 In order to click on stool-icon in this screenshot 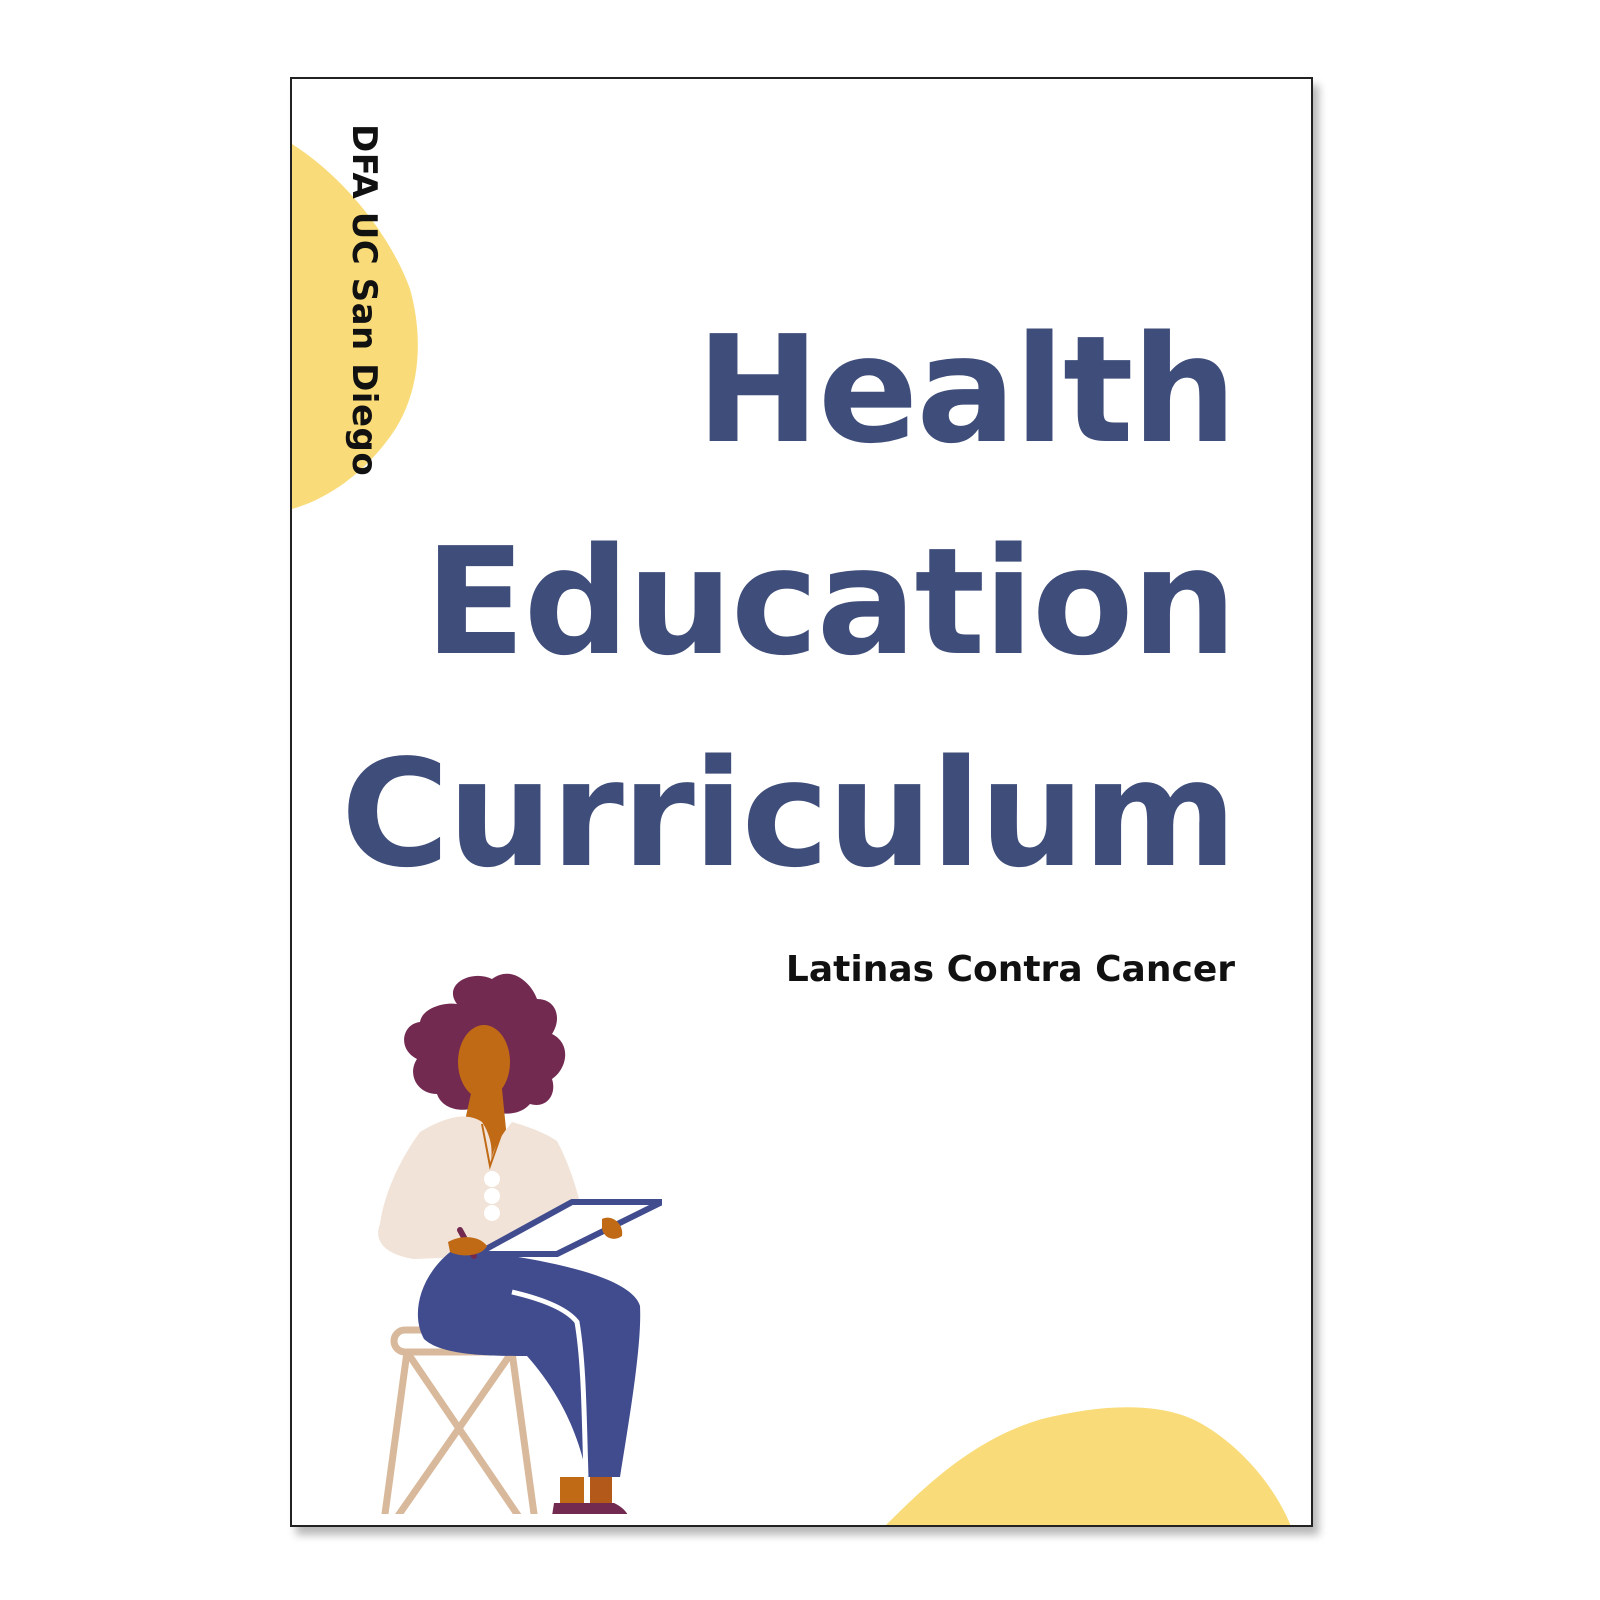, I will do `click(459, 1420)`.